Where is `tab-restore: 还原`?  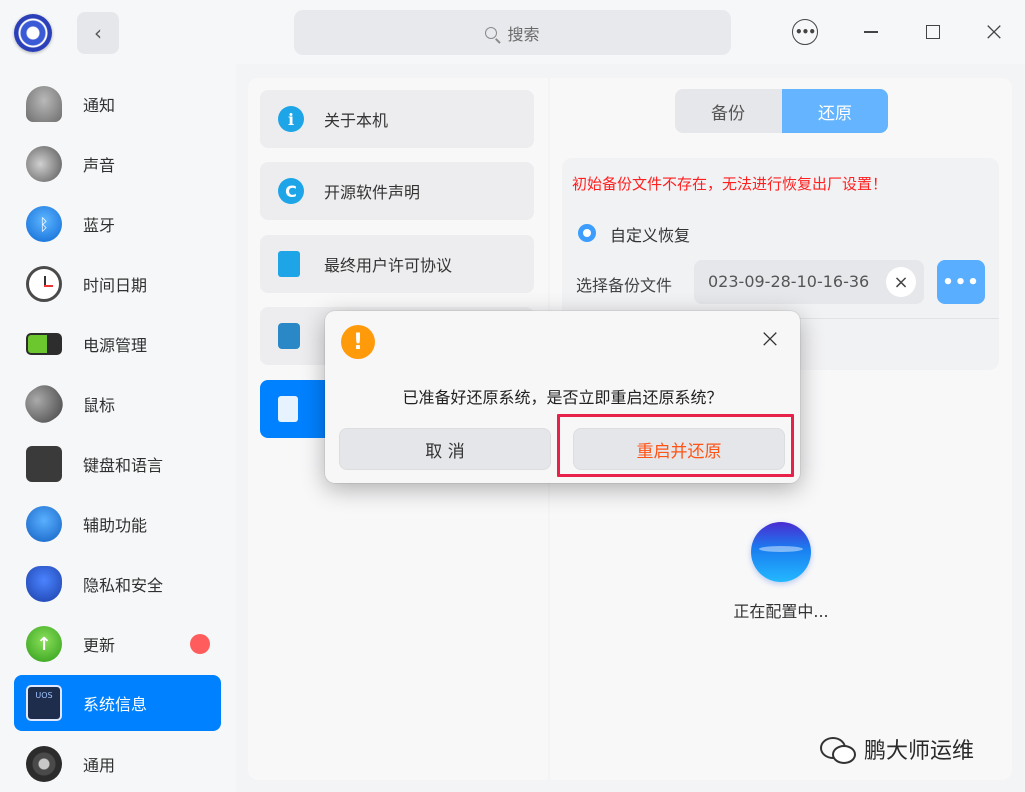
tab-restore: 还原 is located at coordinates (835, 111).